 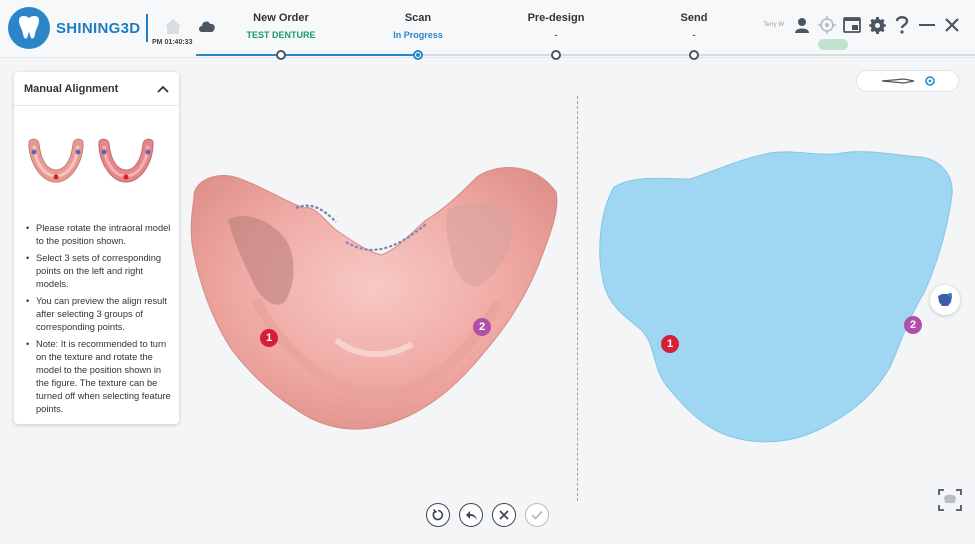 I want to click on brand-name: SHINING3D, so click(x=98, y=28).